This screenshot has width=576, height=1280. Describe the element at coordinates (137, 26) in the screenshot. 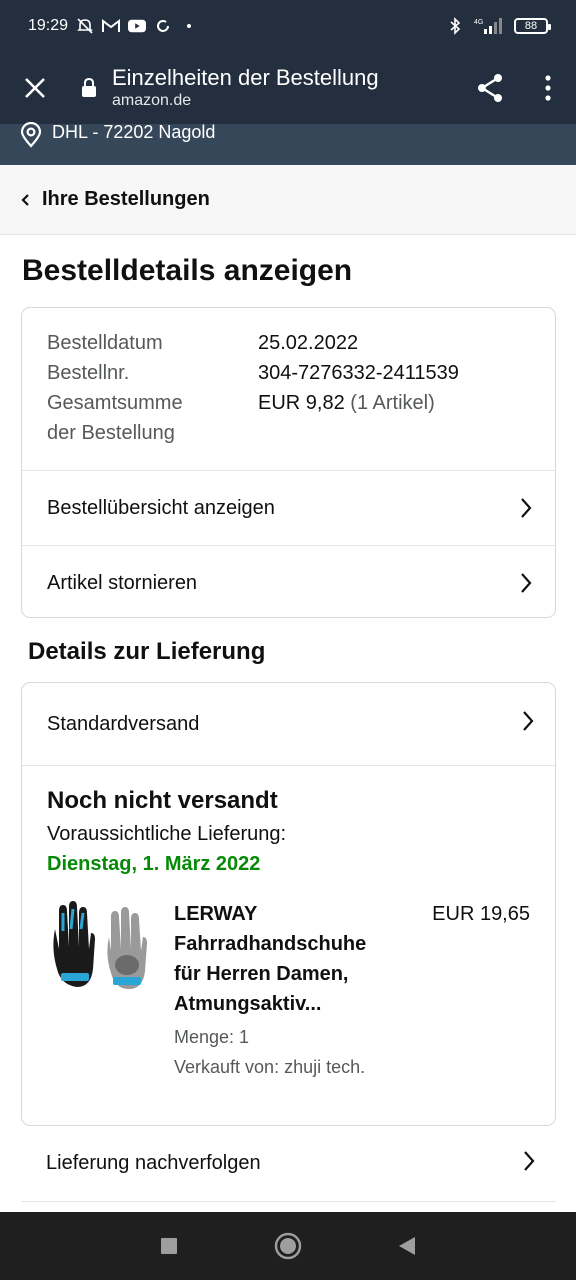

I see `youtube-icon` at that location.